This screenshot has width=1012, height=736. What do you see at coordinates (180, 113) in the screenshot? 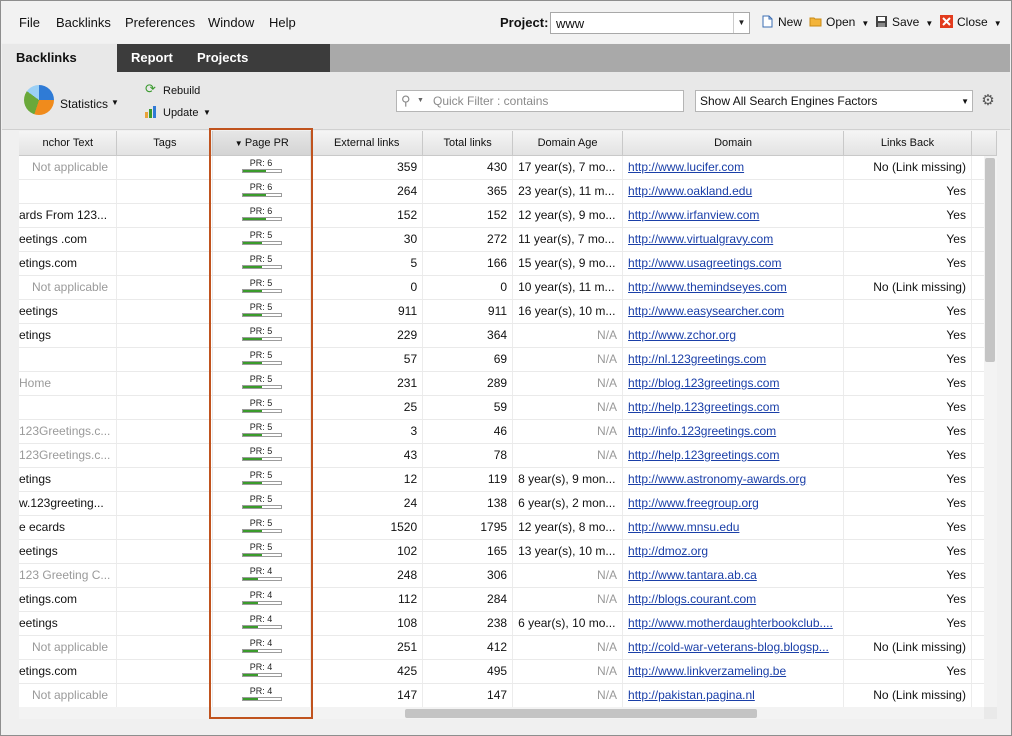
I see `update-button: Update` at bounding box center [180, 113].